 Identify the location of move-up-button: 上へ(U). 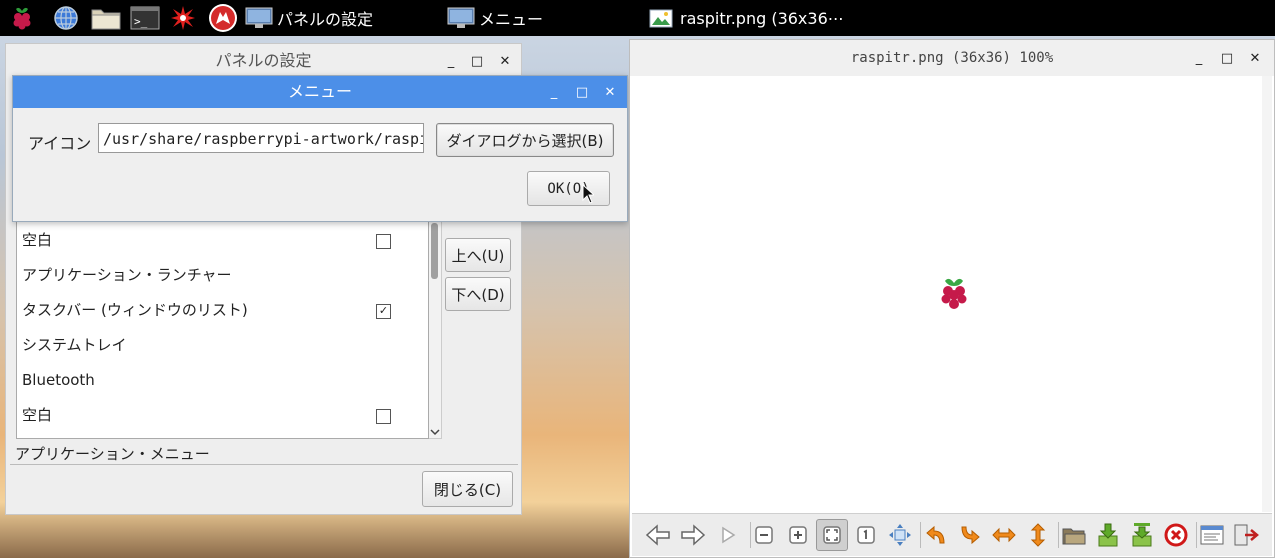
(478, 255).